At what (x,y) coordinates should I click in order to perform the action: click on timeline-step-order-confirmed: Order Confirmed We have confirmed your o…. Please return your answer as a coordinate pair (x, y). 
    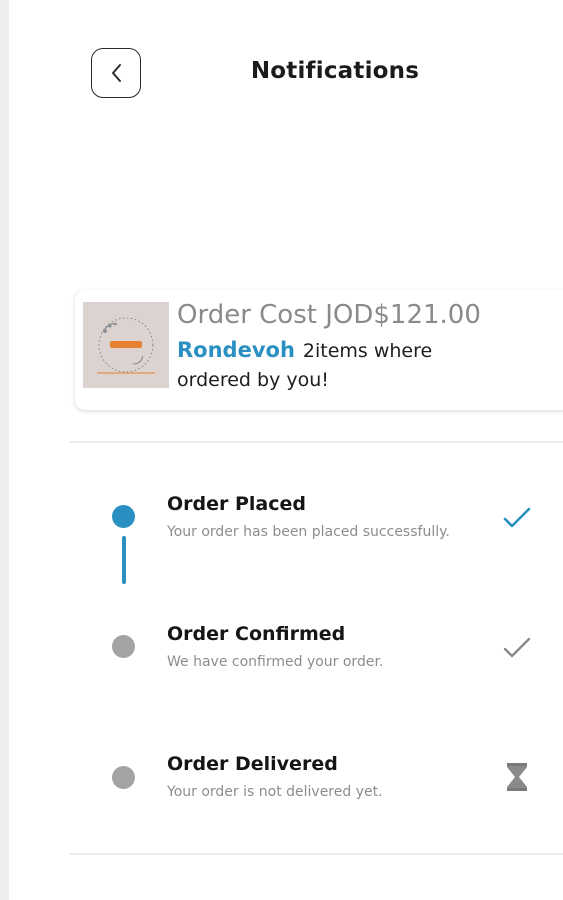
    Looking at the image, I should click on (281, 660).